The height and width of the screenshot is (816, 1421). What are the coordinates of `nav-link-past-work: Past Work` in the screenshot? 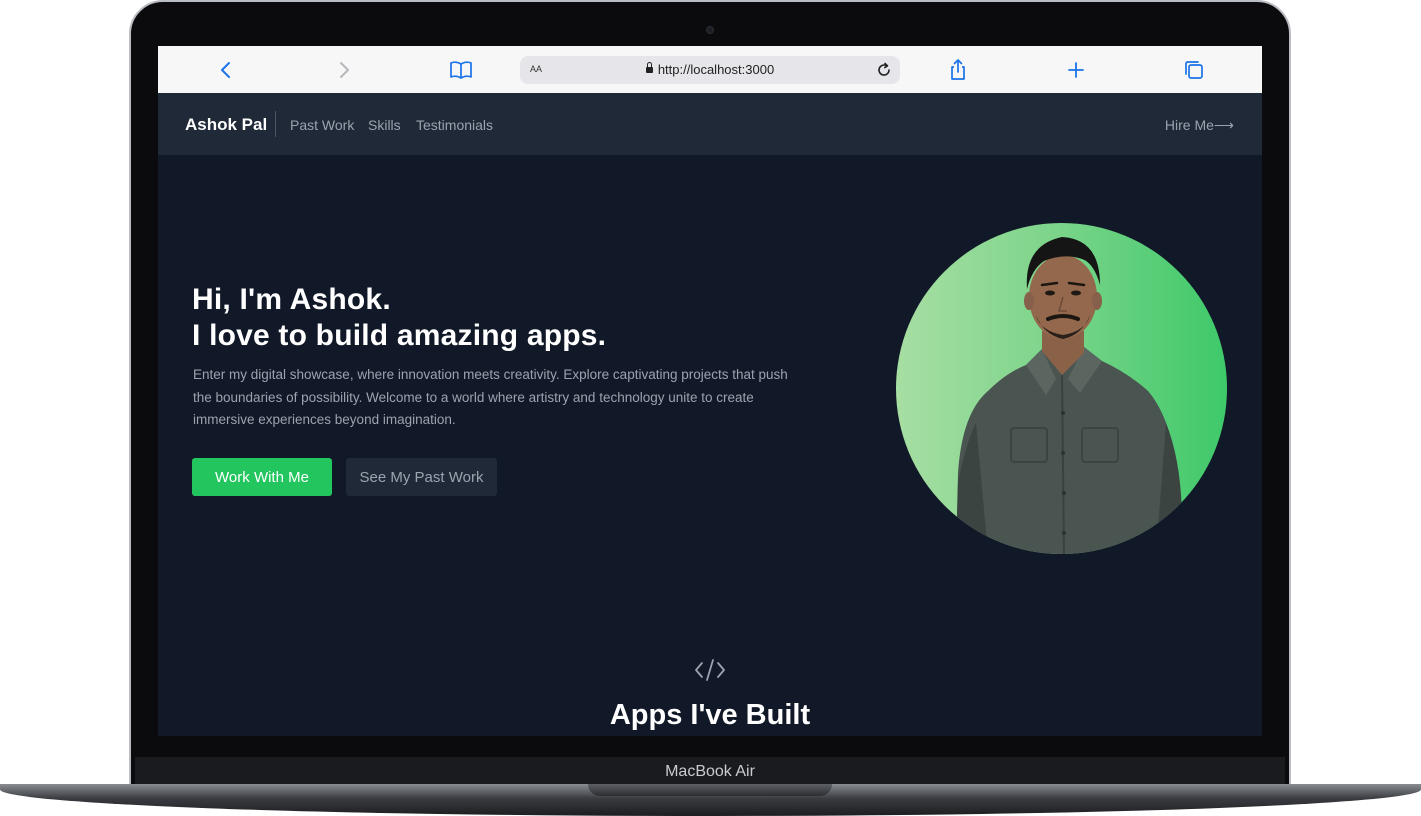 It's located at (322, 125).